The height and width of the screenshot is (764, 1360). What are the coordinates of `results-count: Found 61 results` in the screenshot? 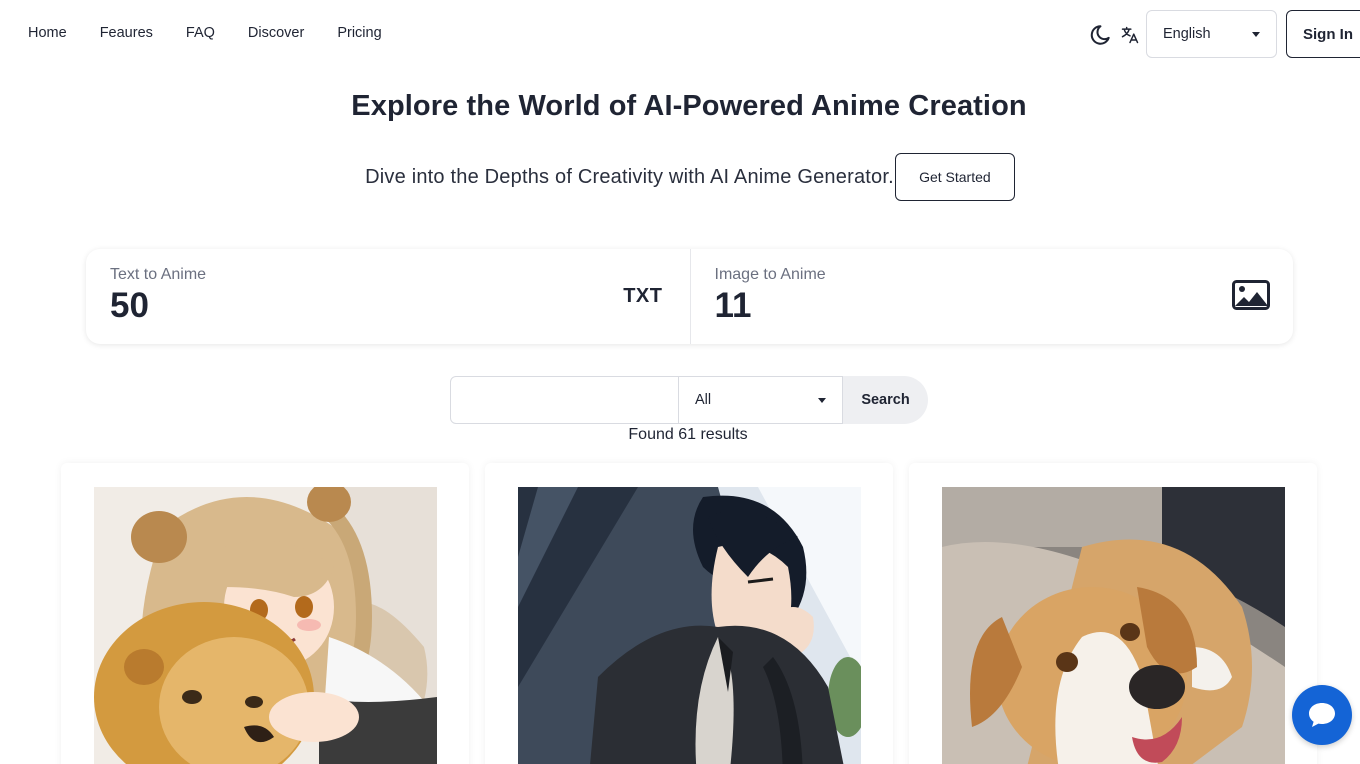 It's located at (688, 434).